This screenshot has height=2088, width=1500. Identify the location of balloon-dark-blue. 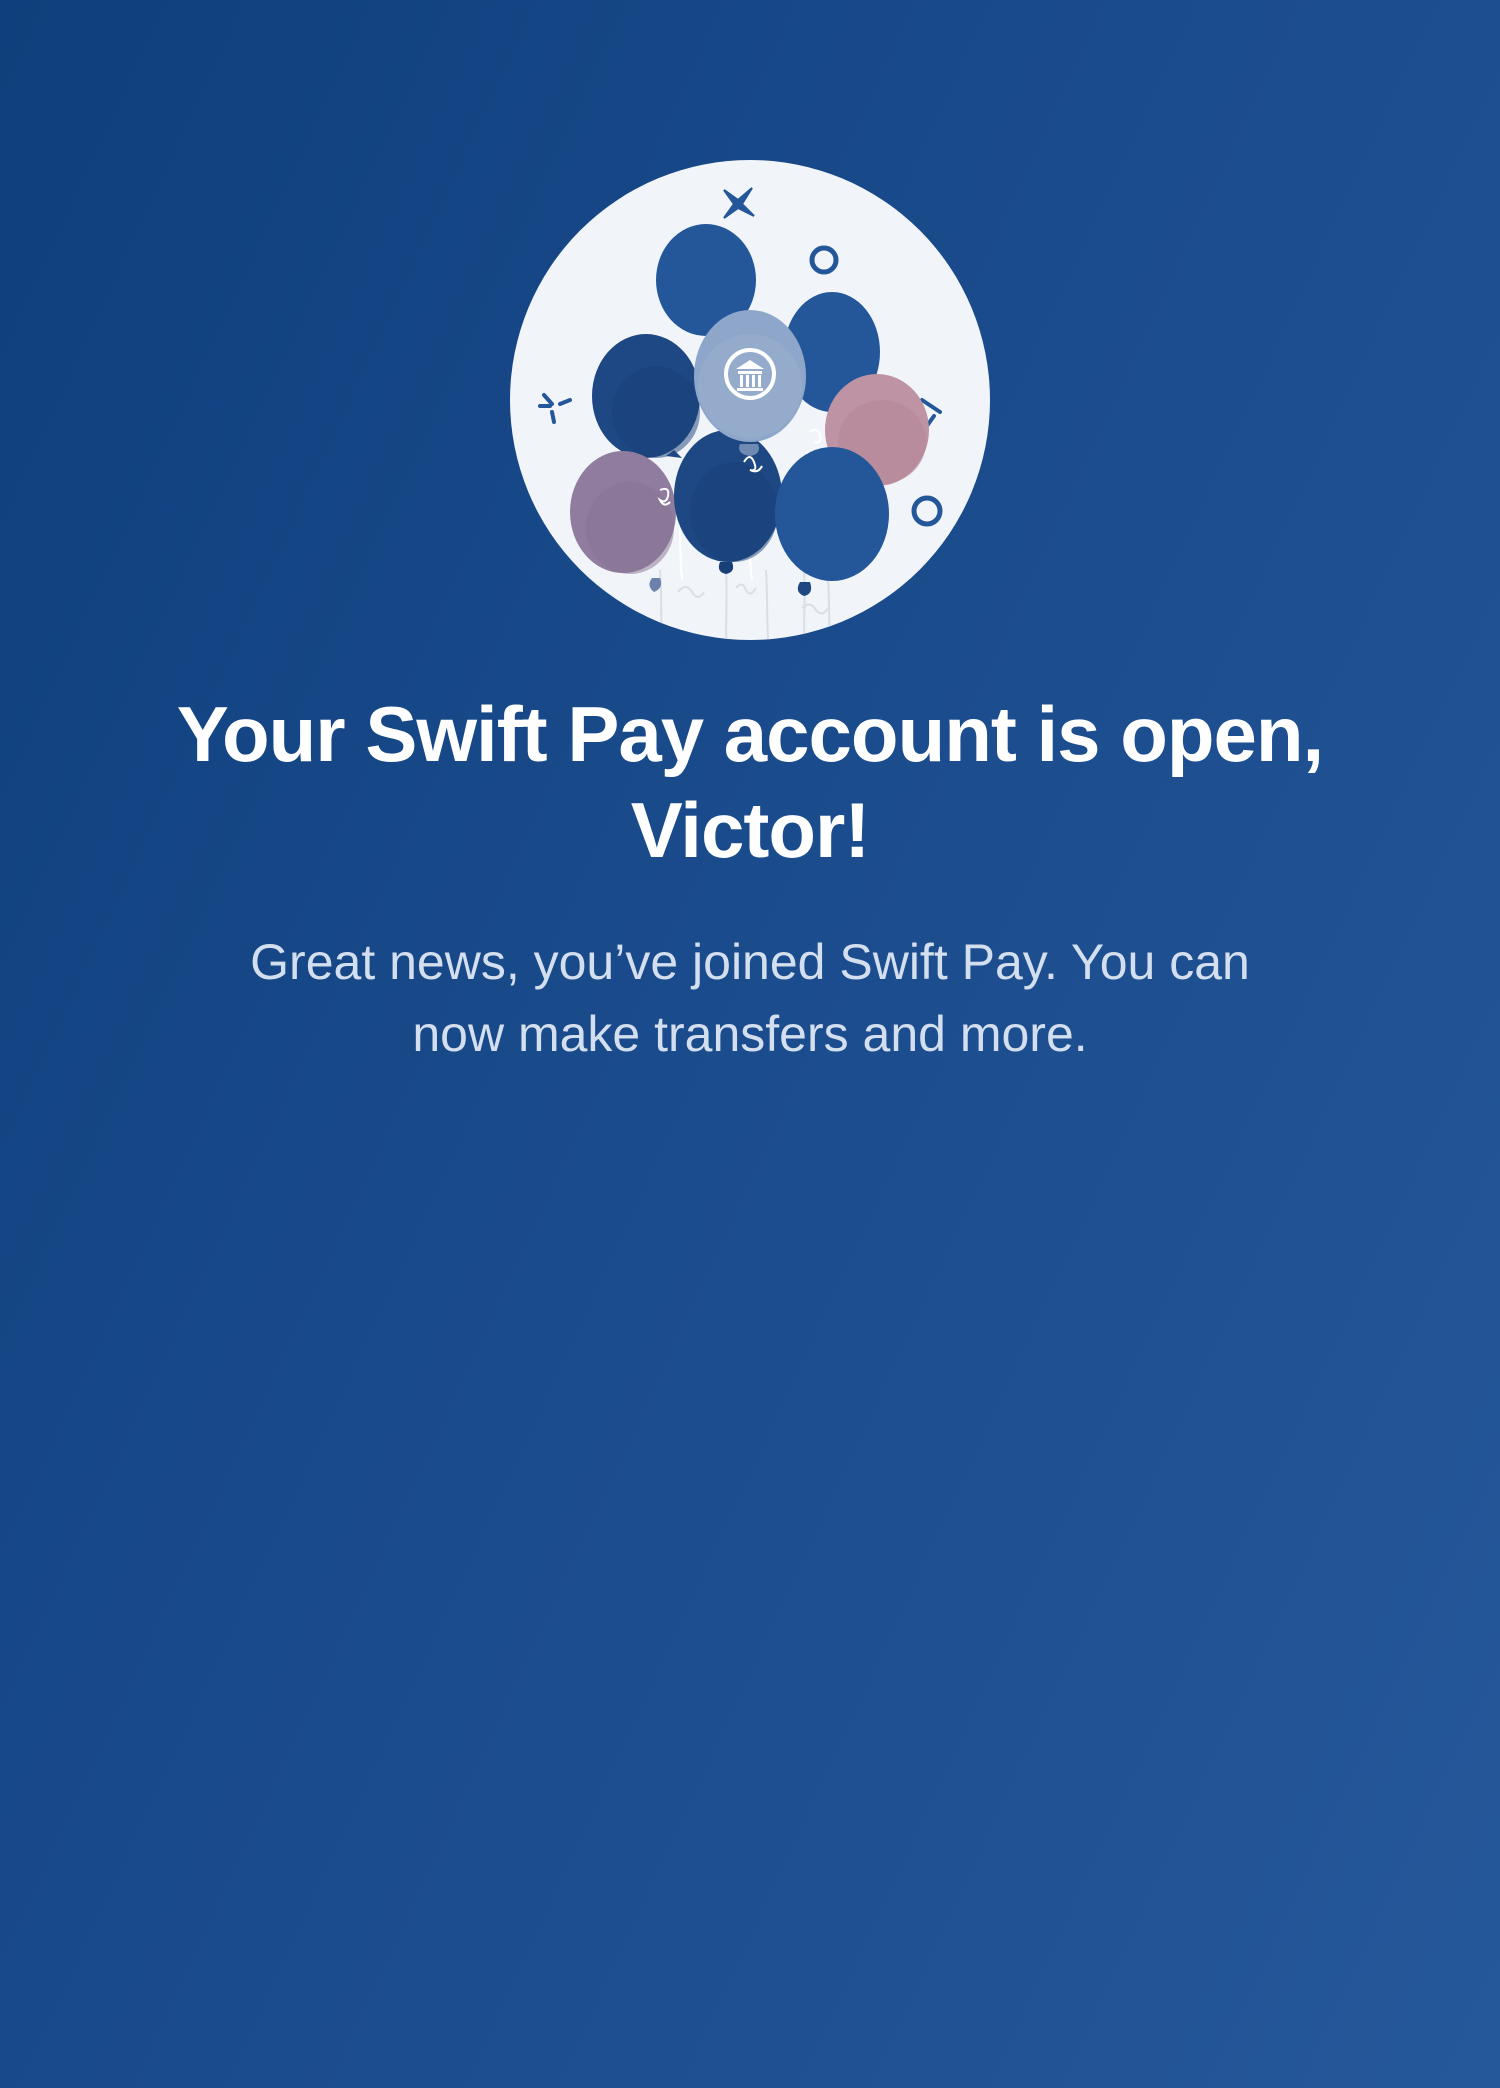
(646, 396).